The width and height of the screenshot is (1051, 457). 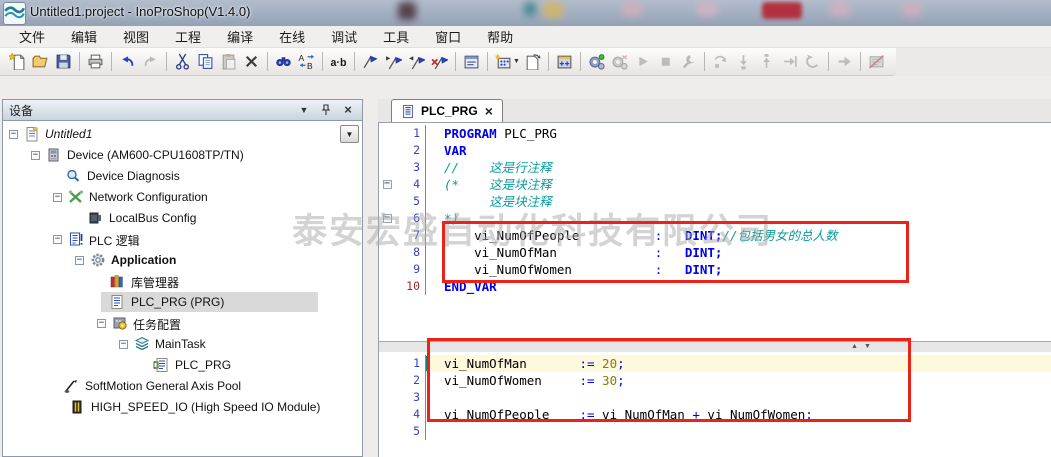 I want to click on find-next-ab-button: a·b, so click(x=338, y=61).